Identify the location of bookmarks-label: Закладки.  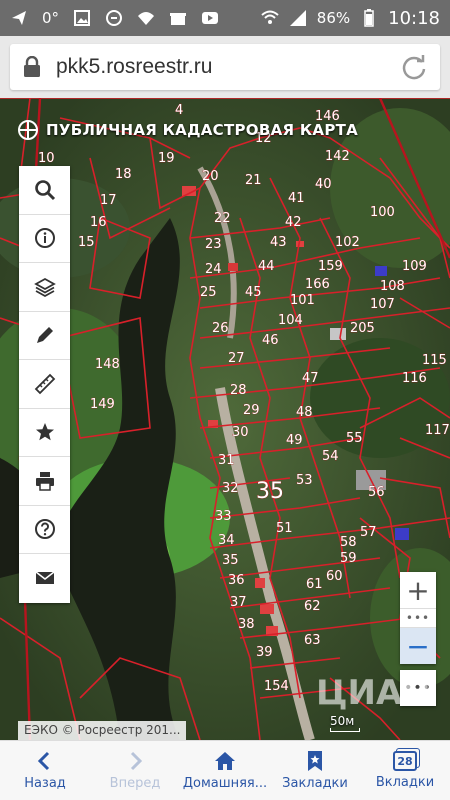
(315, 783).